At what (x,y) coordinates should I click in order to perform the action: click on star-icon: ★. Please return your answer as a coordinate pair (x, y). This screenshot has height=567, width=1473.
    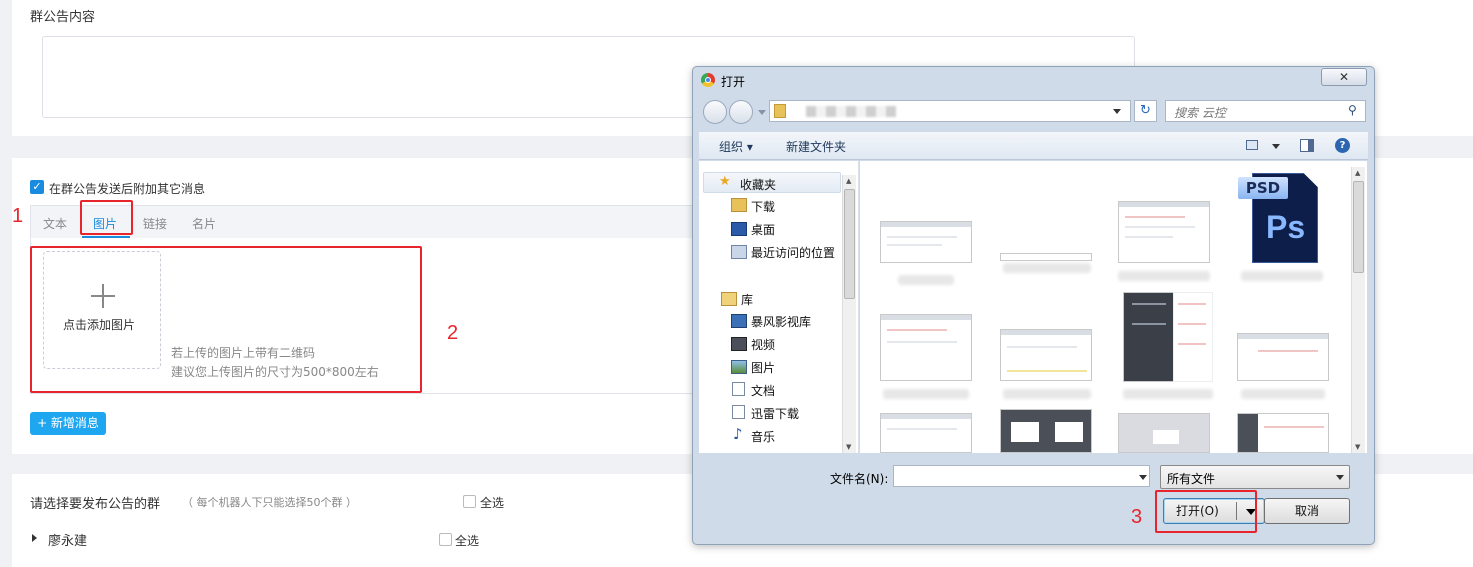
    Looking at the image, I should click on (725, 181).